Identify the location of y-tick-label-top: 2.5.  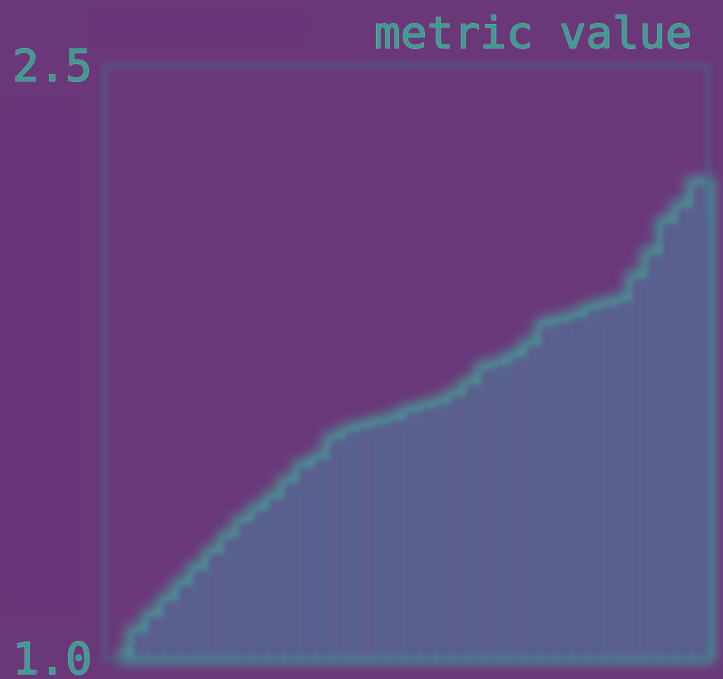
(52, 66).